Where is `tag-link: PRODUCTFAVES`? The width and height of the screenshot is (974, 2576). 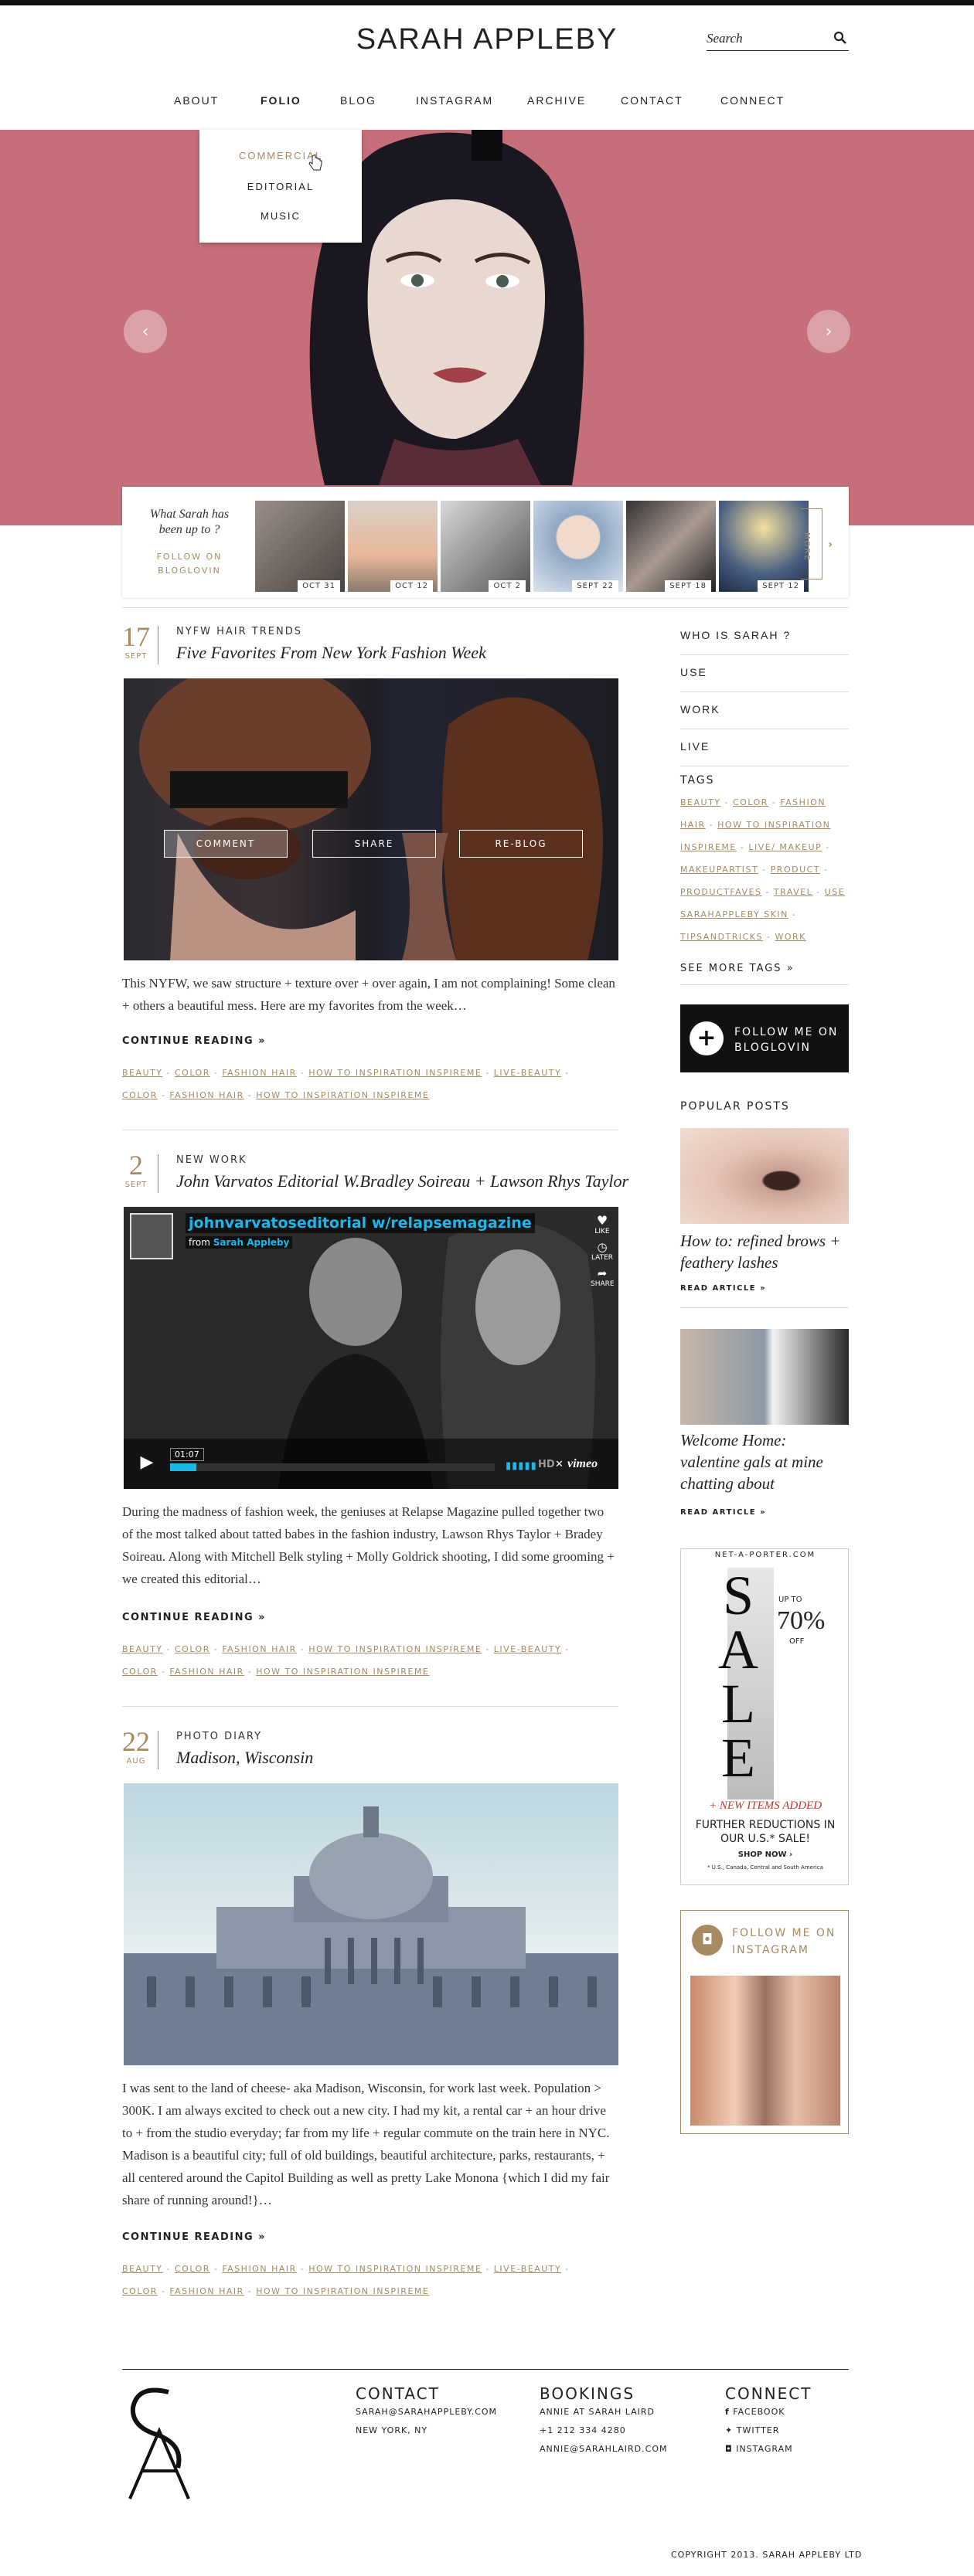
tag-link: PRODUCTFAVES is located at coordinates (720, 892).